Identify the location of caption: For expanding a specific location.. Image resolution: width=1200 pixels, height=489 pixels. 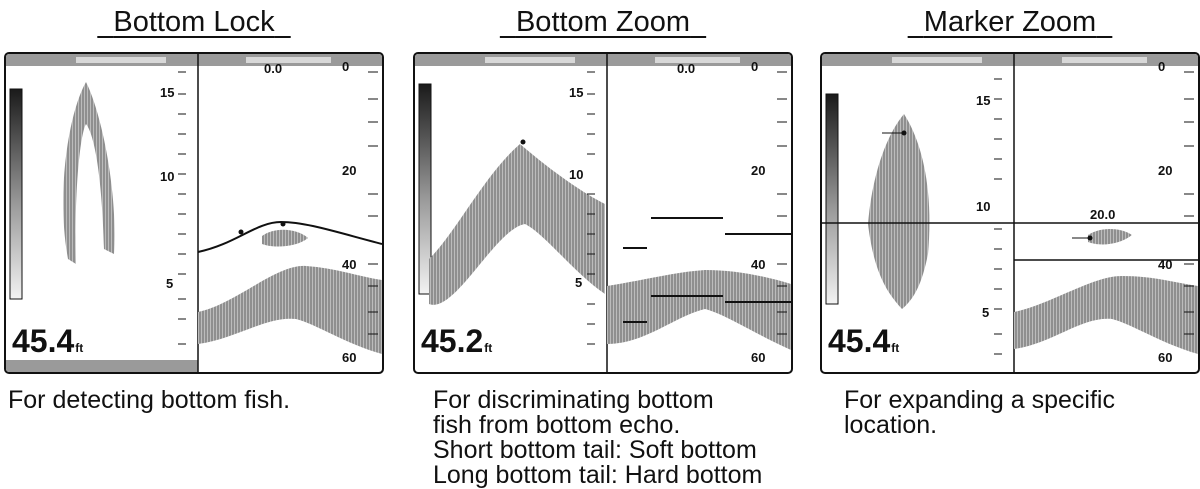
(979, 412).